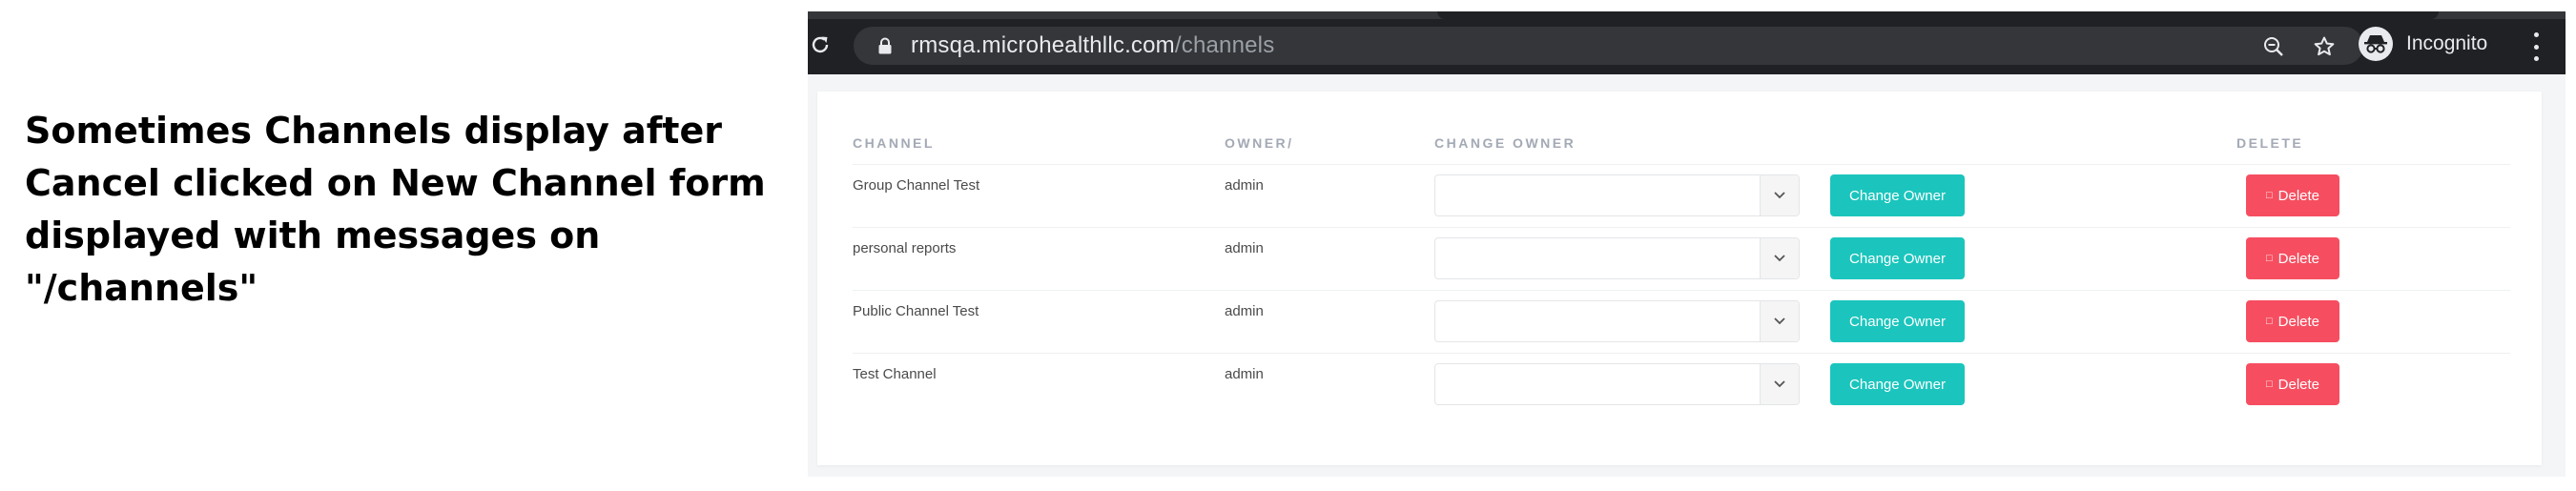 This screenshot has width=2576, height=491. I want to click on tab-strip, so click(1687, 15).